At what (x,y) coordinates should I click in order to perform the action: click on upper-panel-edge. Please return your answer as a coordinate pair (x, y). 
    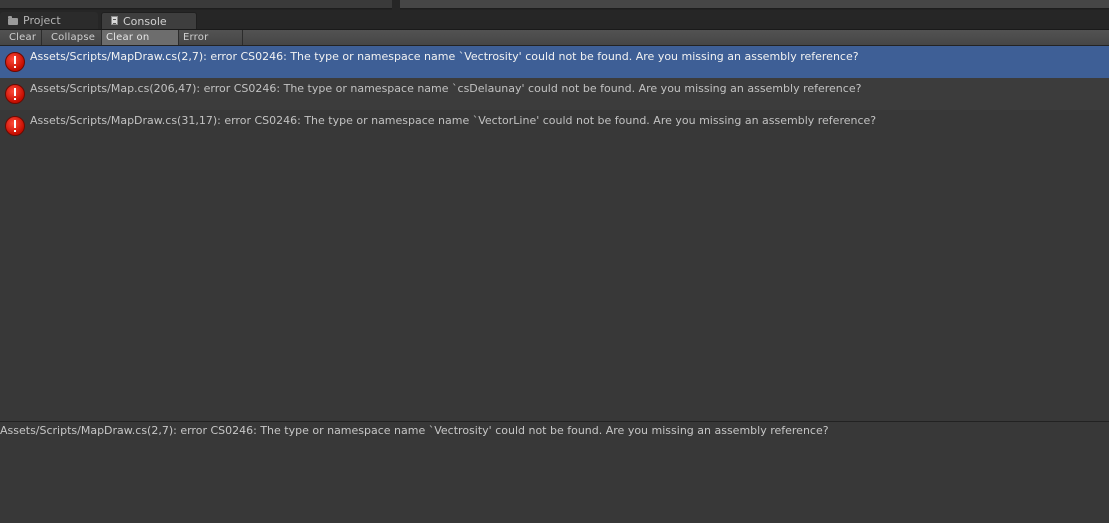
    Looking at the image, I should click on (554, 5).